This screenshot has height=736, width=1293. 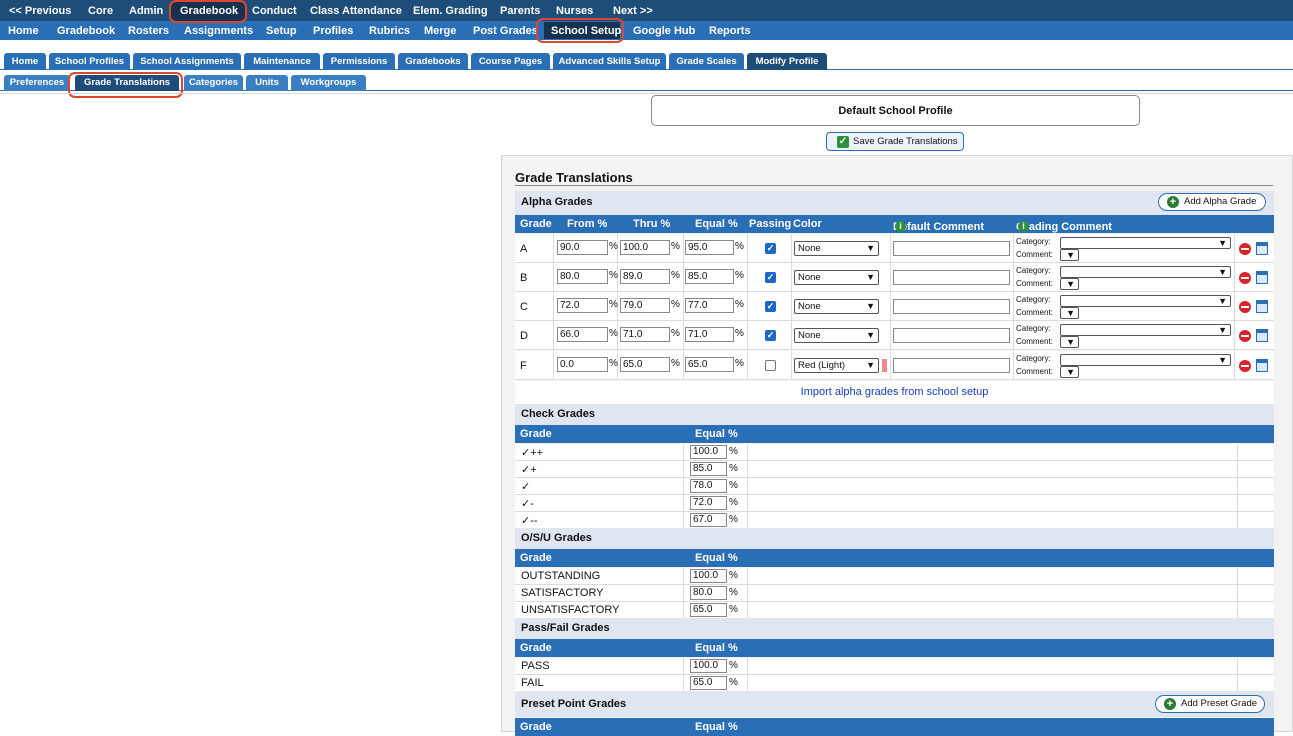 I want to click on nav-parents: Parents, so click(x=520, y=11).